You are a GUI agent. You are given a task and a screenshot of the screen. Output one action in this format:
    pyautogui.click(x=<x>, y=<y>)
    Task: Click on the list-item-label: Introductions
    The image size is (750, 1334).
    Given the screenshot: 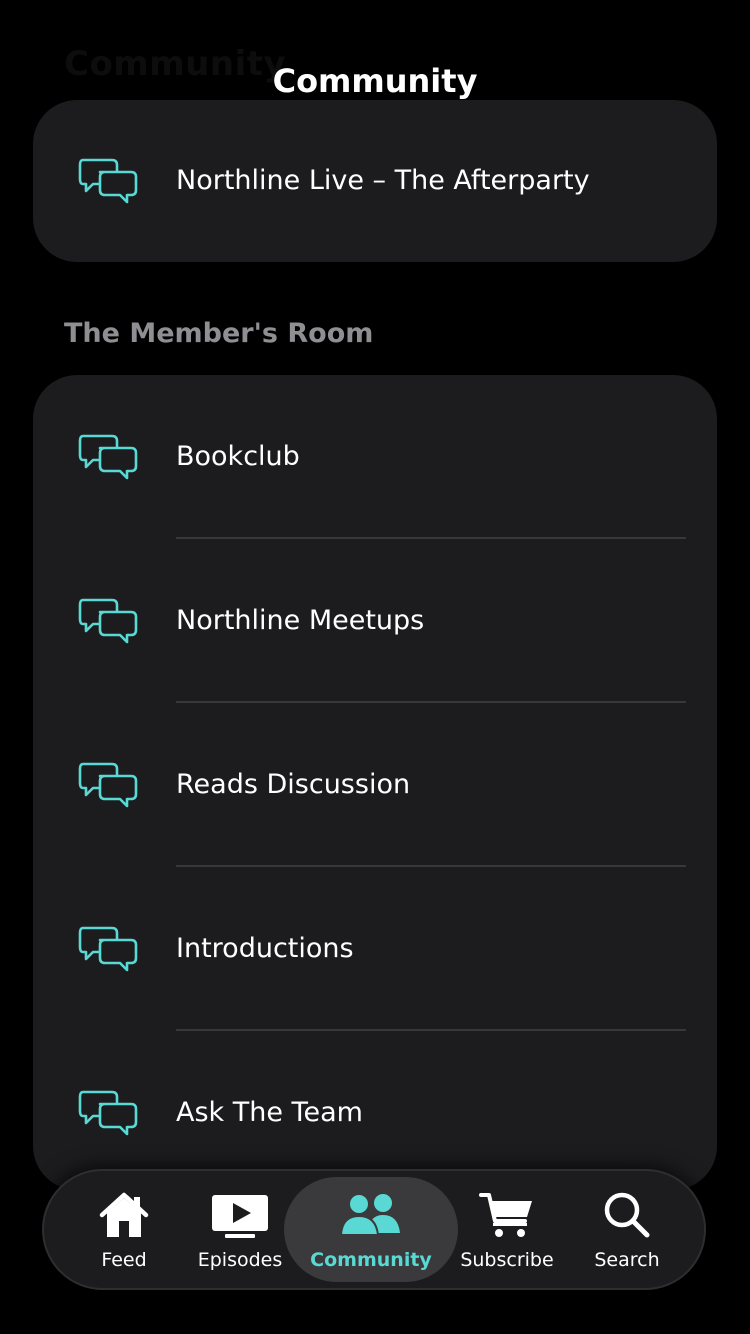 What is the action you would take?
    pyautogui.click(x=265, y=948)
    